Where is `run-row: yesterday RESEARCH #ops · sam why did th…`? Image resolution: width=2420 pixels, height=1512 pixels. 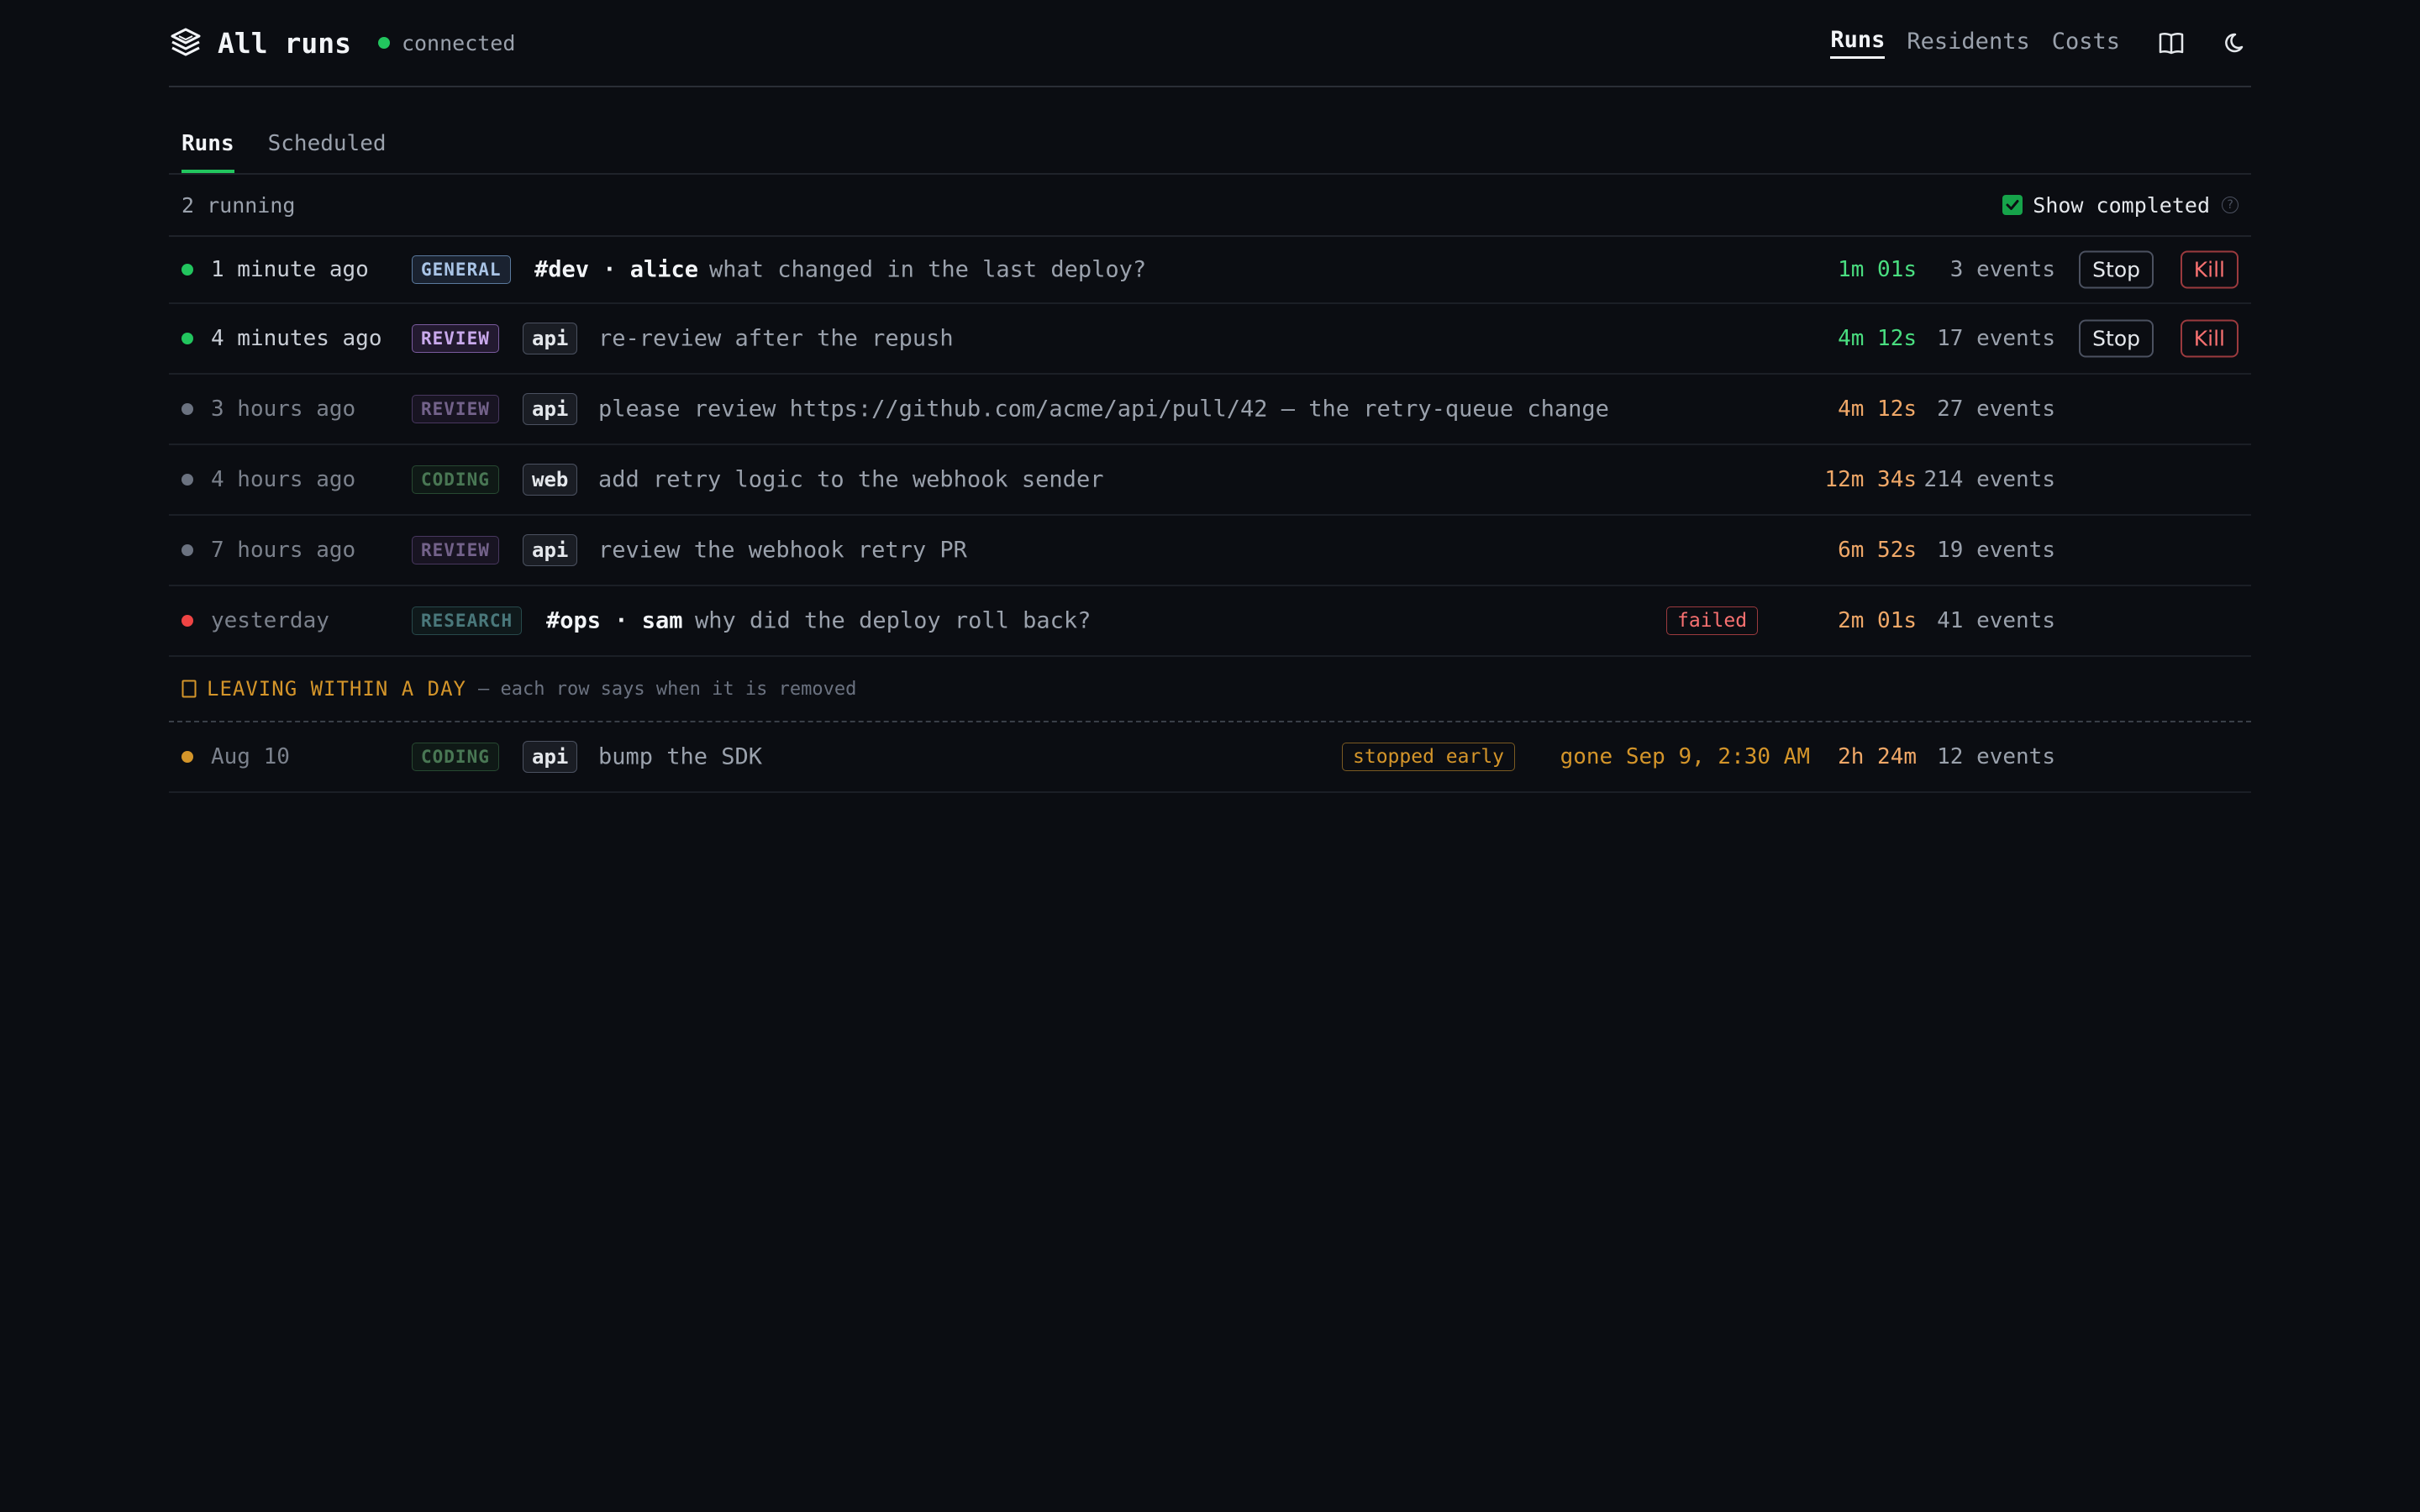
run-row: yesterday RESEARCH #ops · sam why did th… is located at coordinates (1210, 621).